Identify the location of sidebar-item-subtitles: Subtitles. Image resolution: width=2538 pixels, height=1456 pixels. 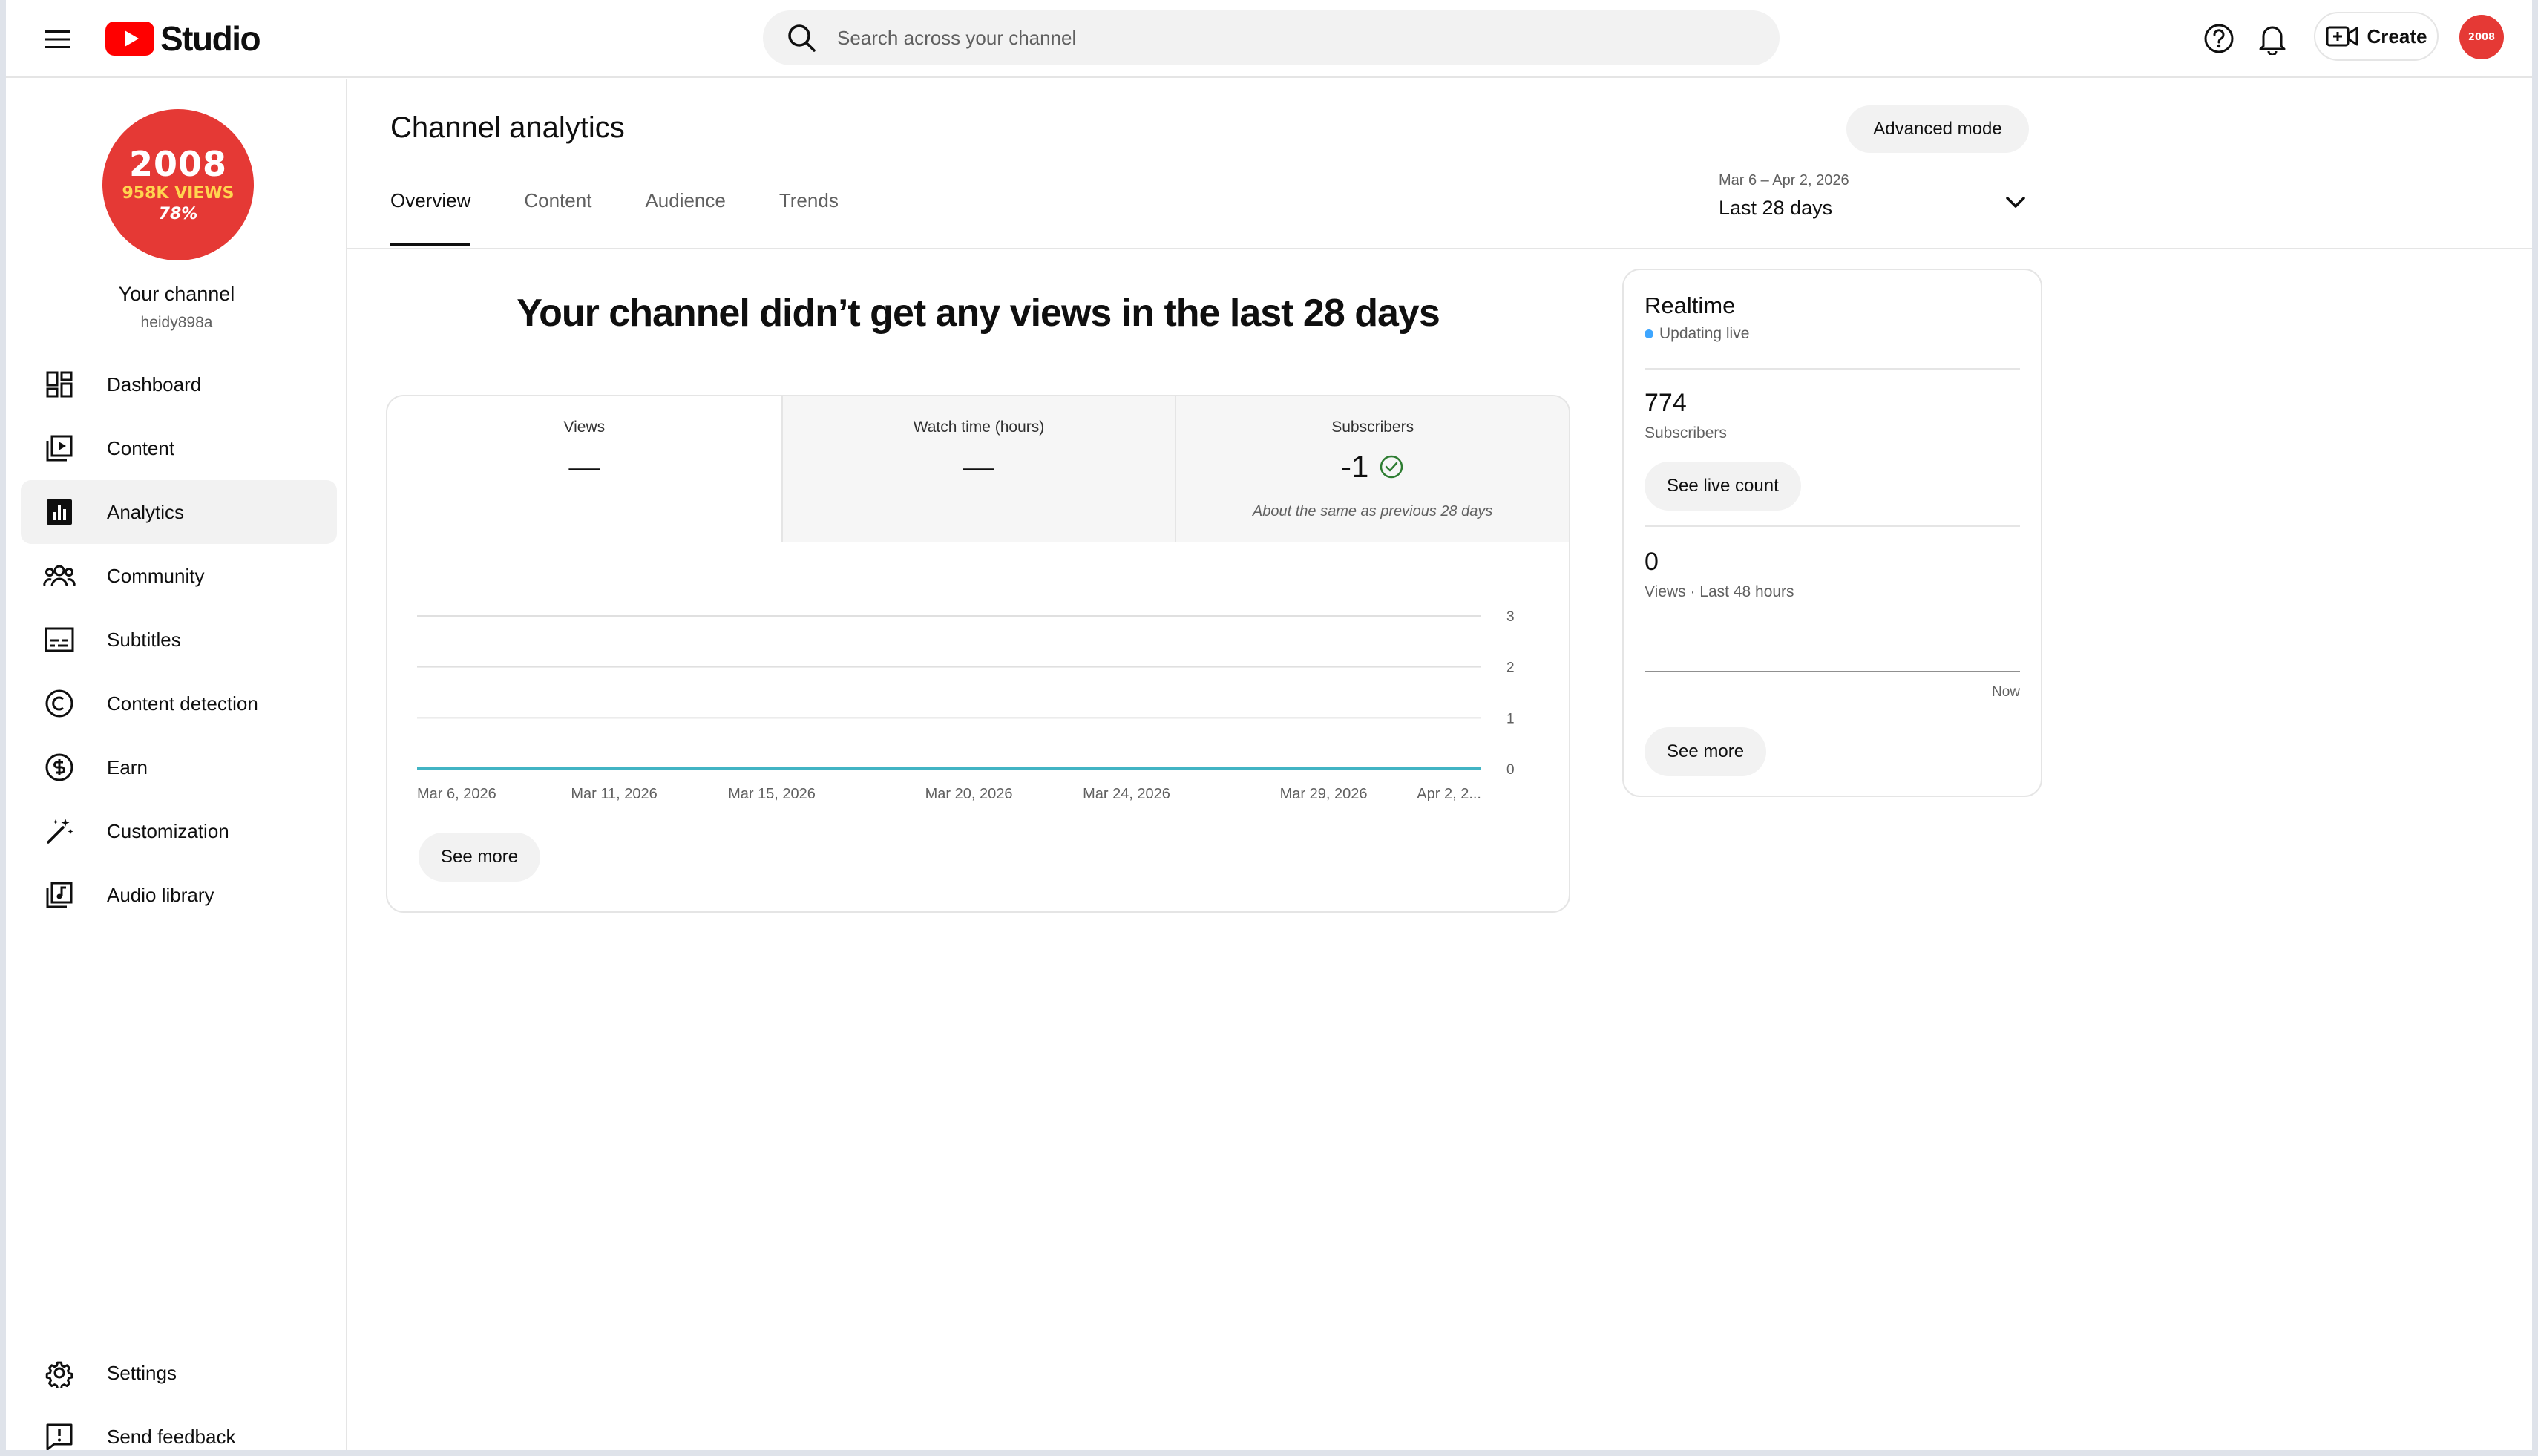
(179, 640).